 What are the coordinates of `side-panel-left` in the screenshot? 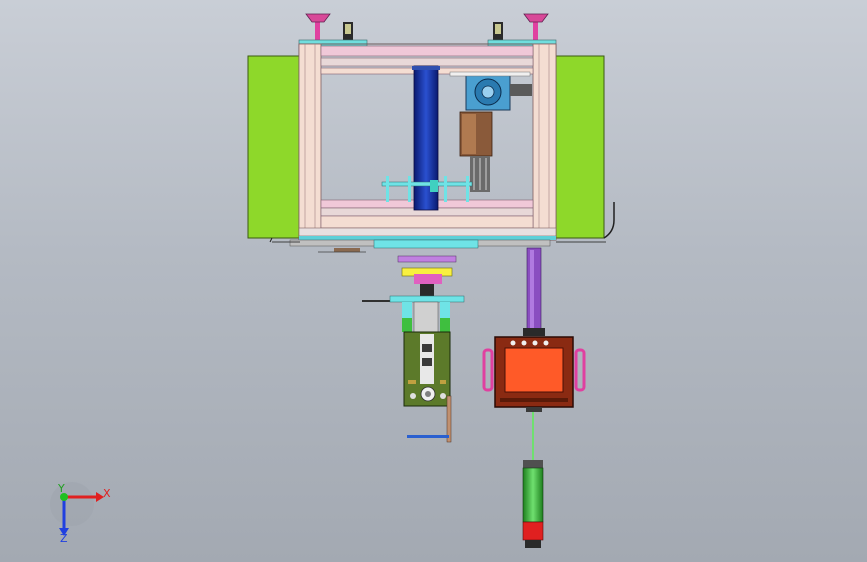 It's located at (275, 147).